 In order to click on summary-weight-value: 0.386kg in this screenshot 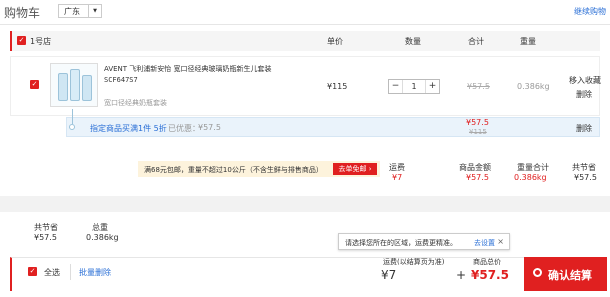, I will do `click(102, 237)`.